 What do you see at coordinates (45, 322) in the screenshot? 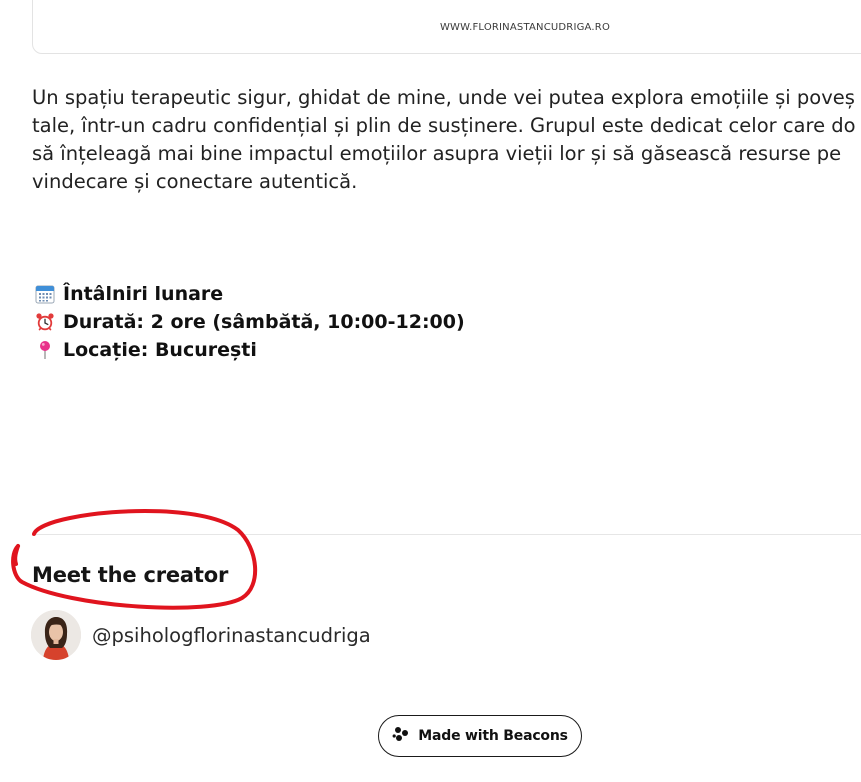
I see `alarm-clock-icon` at bounding box center [45, 322].